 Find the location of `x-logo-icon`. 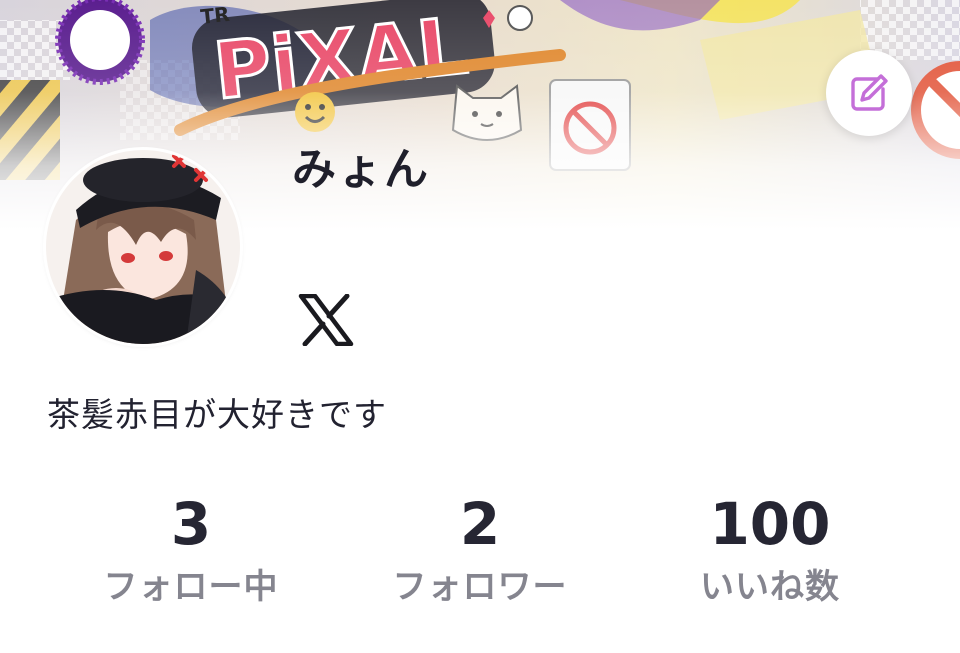

x-logo-icon is located at coordinates (326, 320).